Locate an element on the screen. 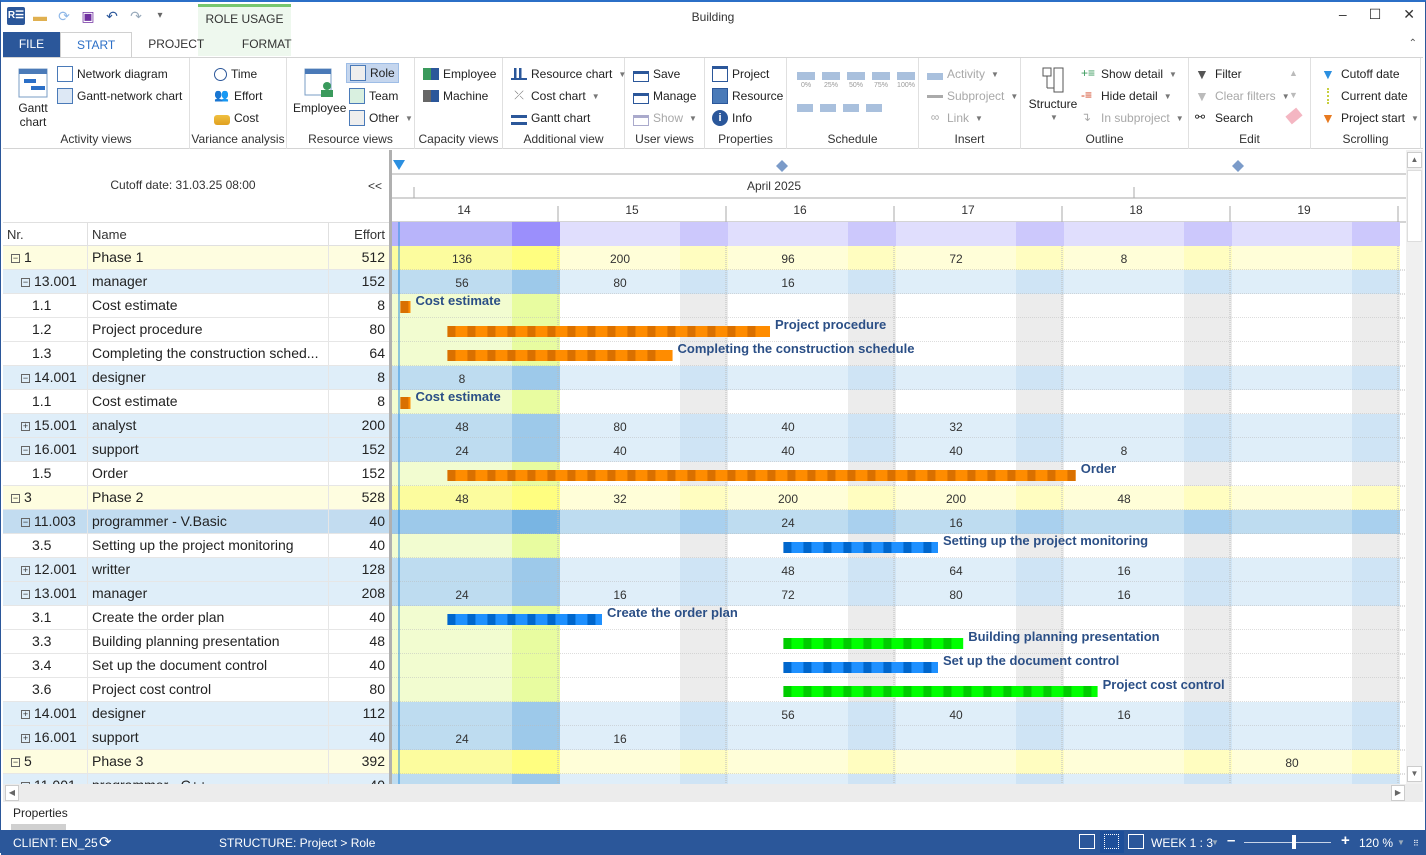 The height and width of the screenshot is (855, 1426). tab-project: PROJECT is located at coordinates (176, 44).